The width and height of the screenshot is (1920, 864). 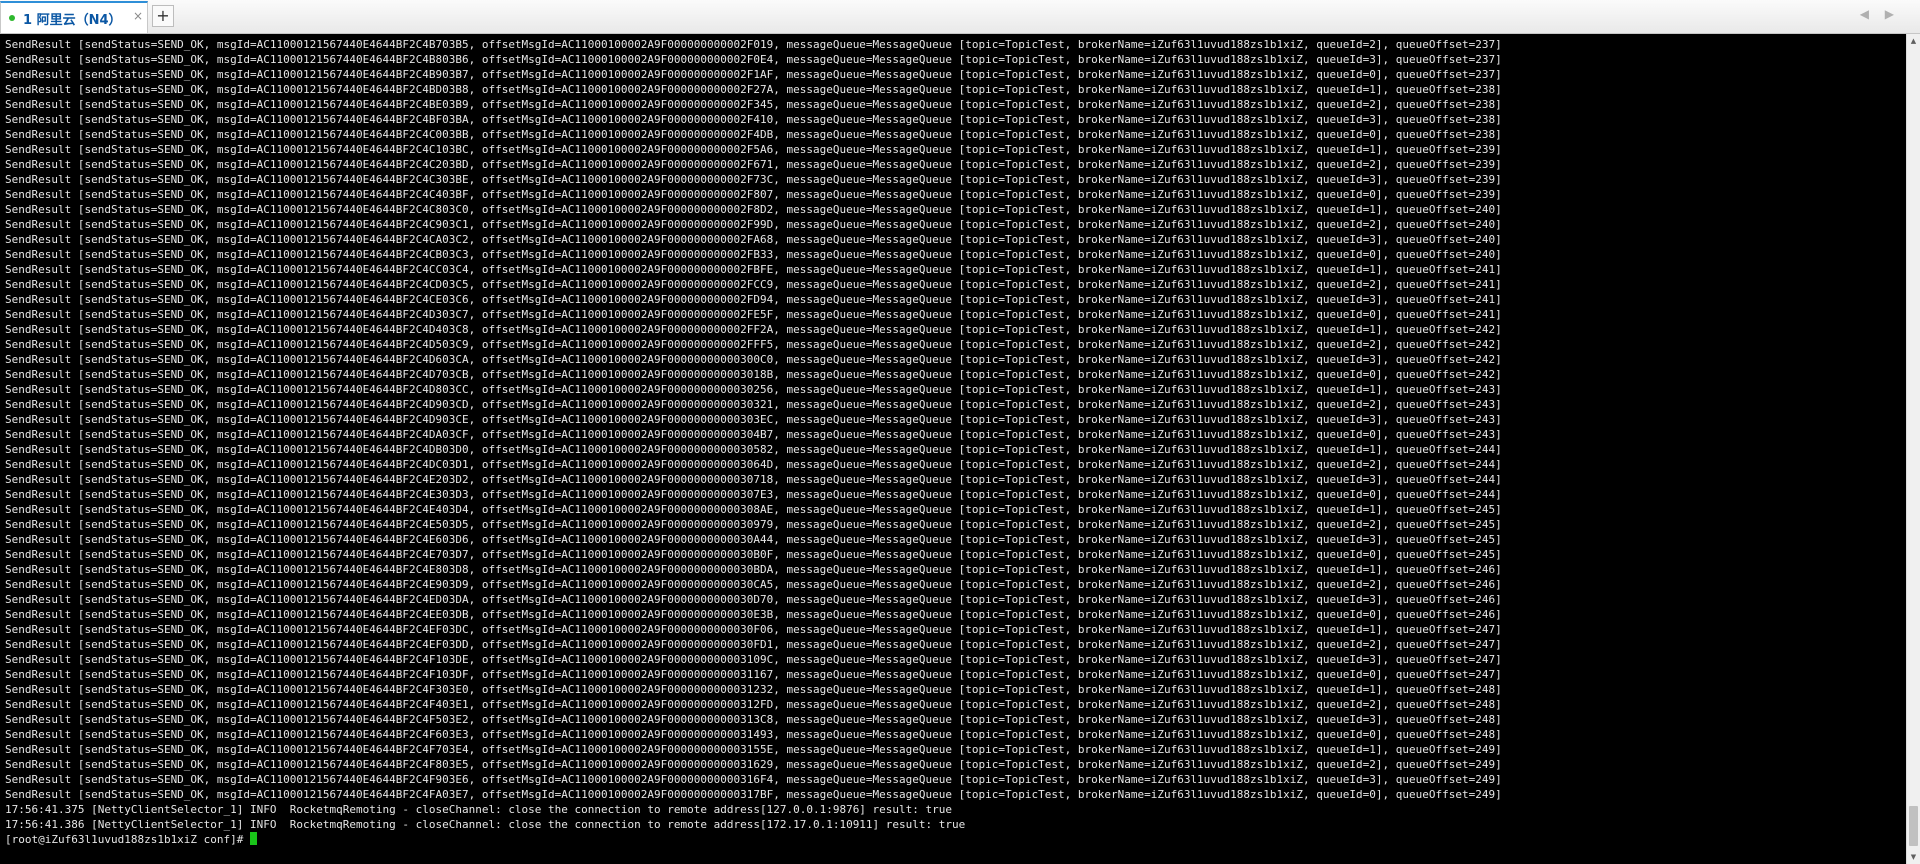 I want to click on tab-aliyun-n4: 1 阿里云（N4） ×, so click(x=74, y=17).